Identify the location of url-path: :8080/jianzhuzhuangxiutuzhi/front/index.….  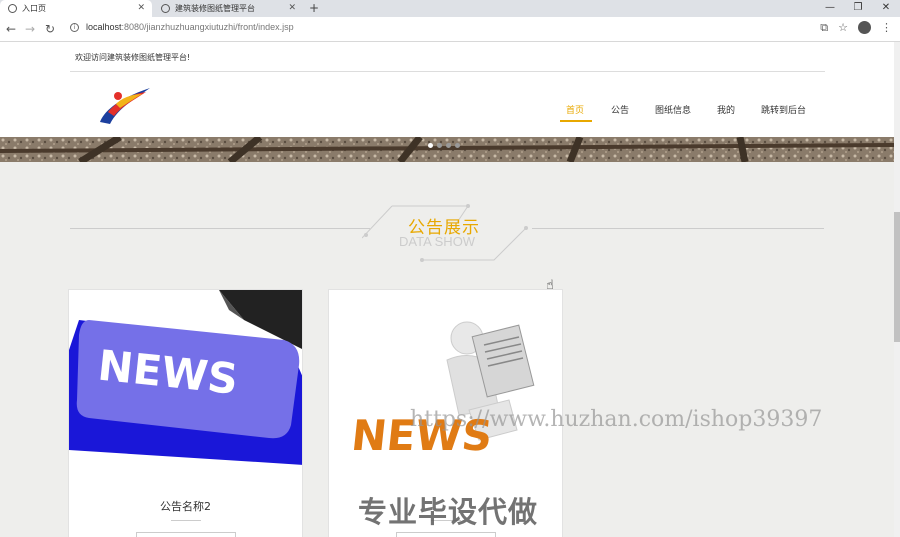
(207, 27).